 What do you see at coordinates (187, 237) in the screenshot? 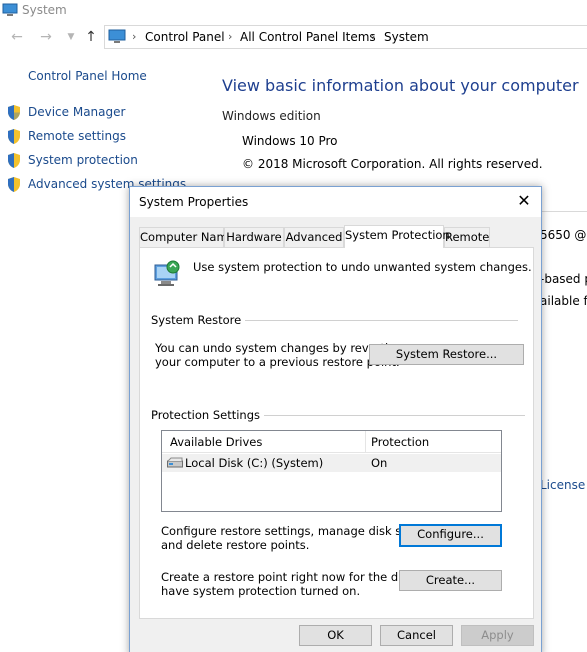
I see `tab-computer-name: Computer Name` at bounding box center [187, 237].